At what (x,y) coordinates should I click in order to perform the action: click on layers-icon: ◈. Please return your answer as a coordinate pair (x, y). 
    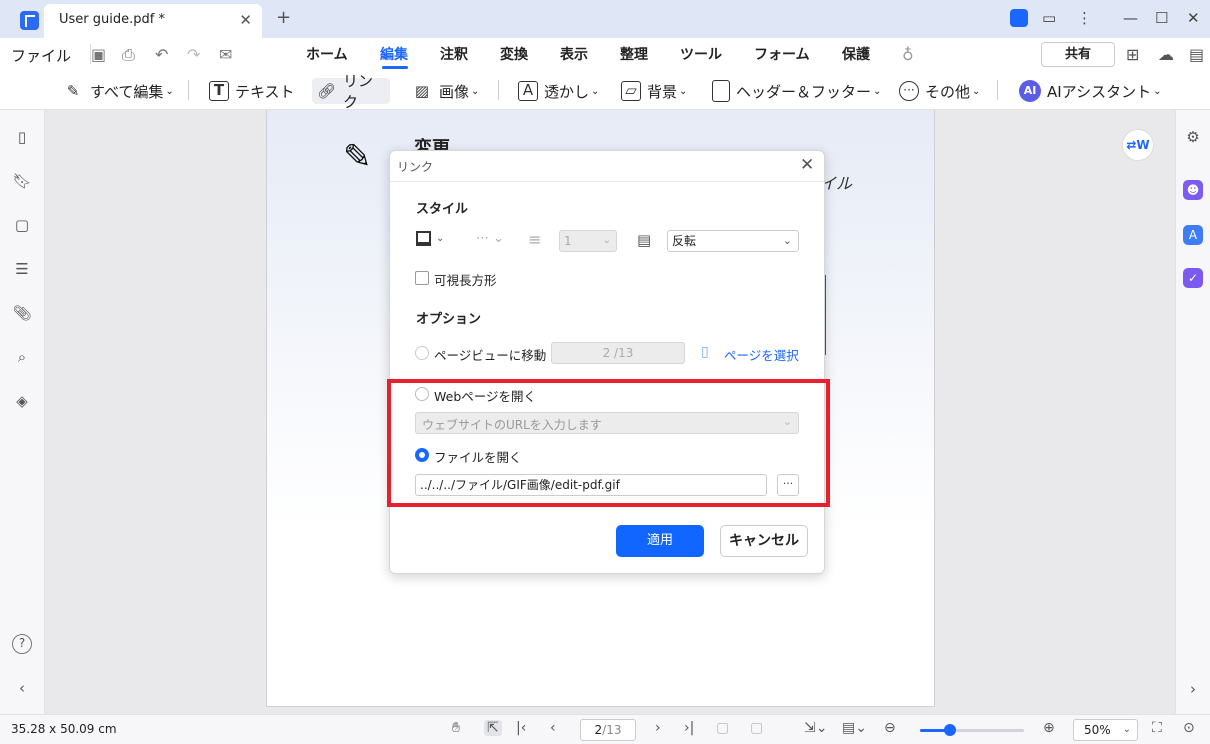
    Looking at the image, I should click on (22, 402).